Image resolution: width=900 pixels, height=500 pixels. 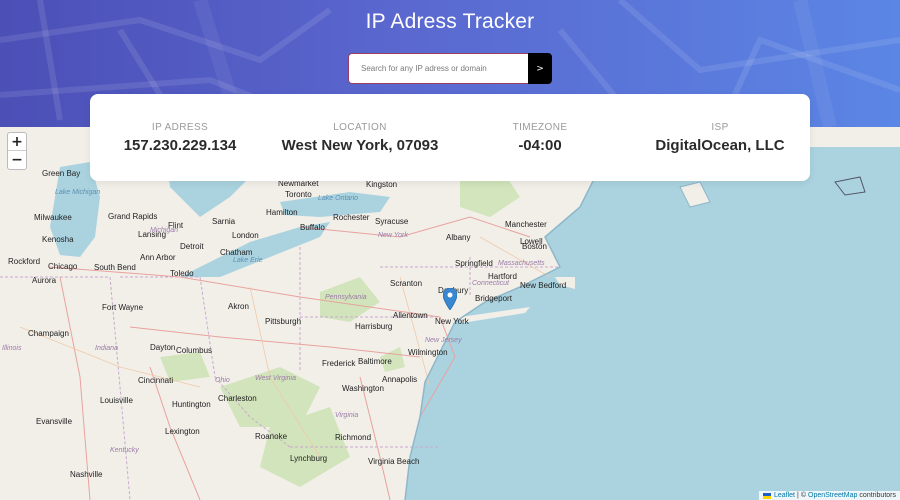 I want to click on city-label: Richmond, so click(x=353, y=437).